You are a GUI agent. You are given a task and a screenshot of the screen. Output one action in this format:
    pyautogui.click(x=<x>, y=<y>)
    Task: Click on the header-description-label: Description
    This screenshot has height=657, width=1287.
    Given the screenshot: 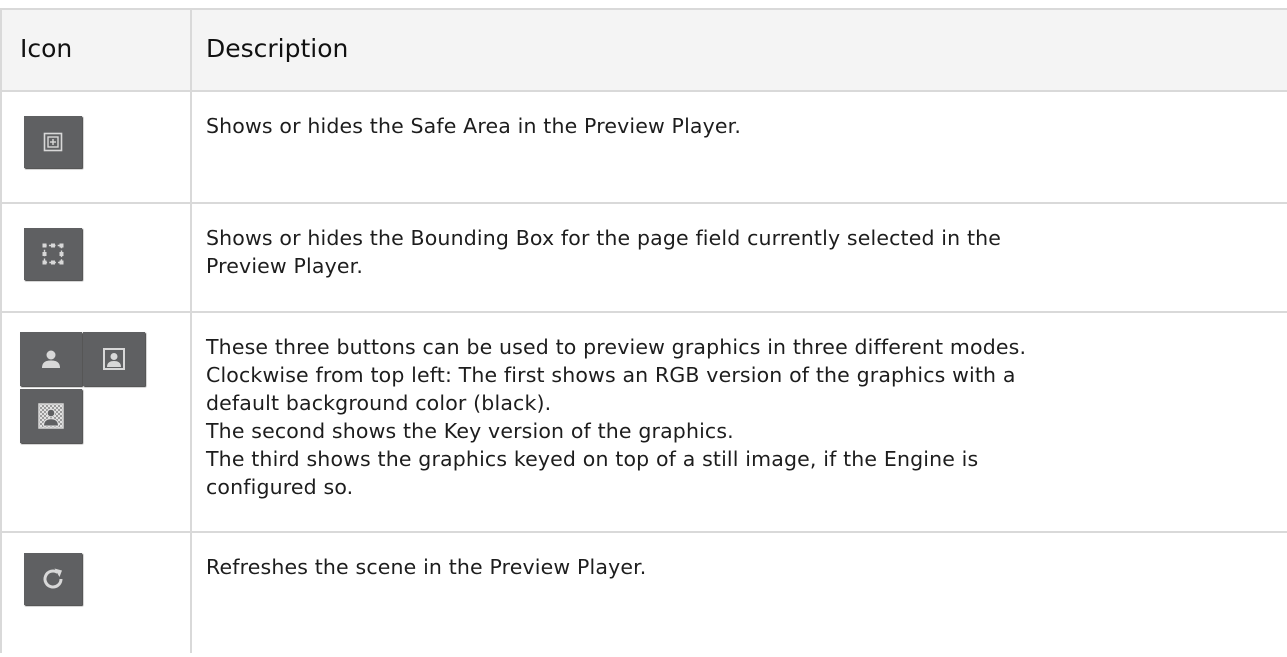 What is the action you would take?
    pyautogui.click(x=277, y=48)
    